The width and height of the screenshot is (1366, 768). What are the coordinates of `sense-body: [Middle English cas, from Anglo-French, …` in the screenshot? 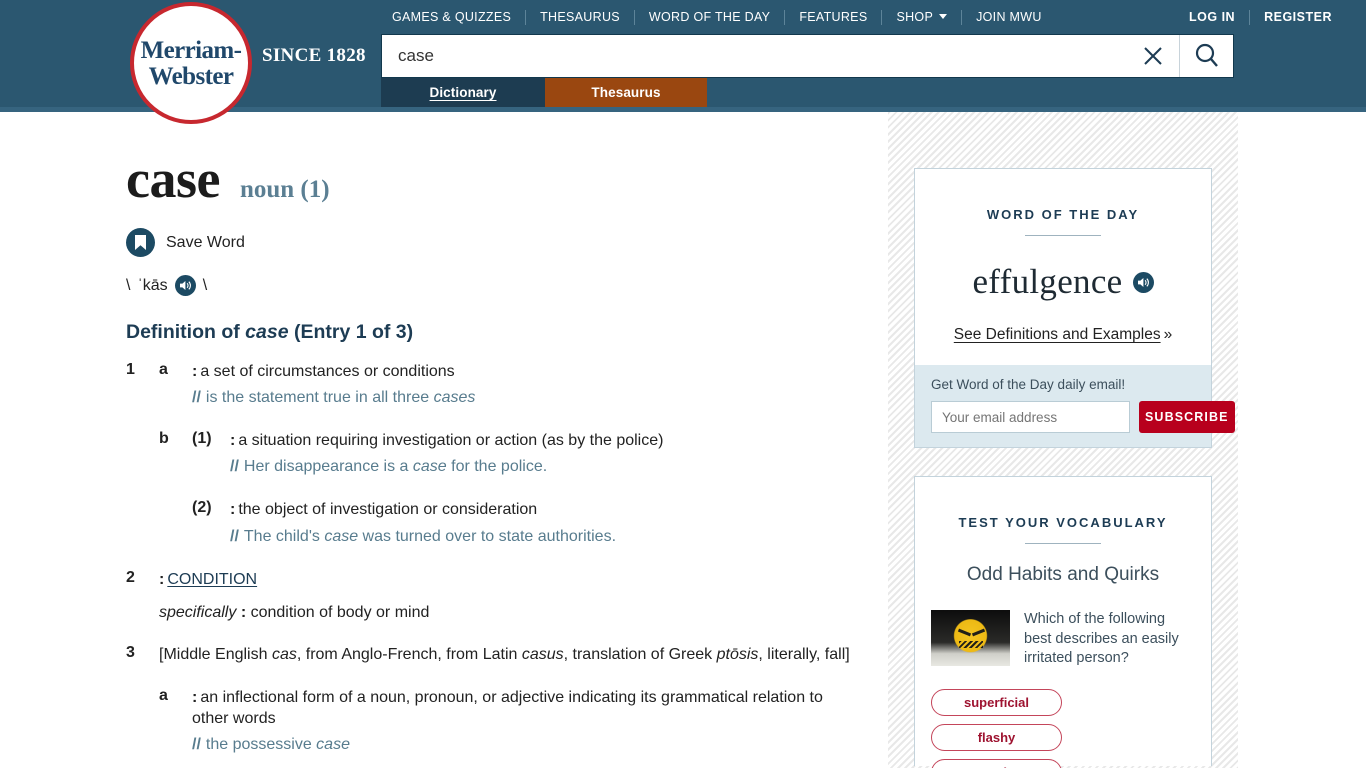 It's located at (507, 654).